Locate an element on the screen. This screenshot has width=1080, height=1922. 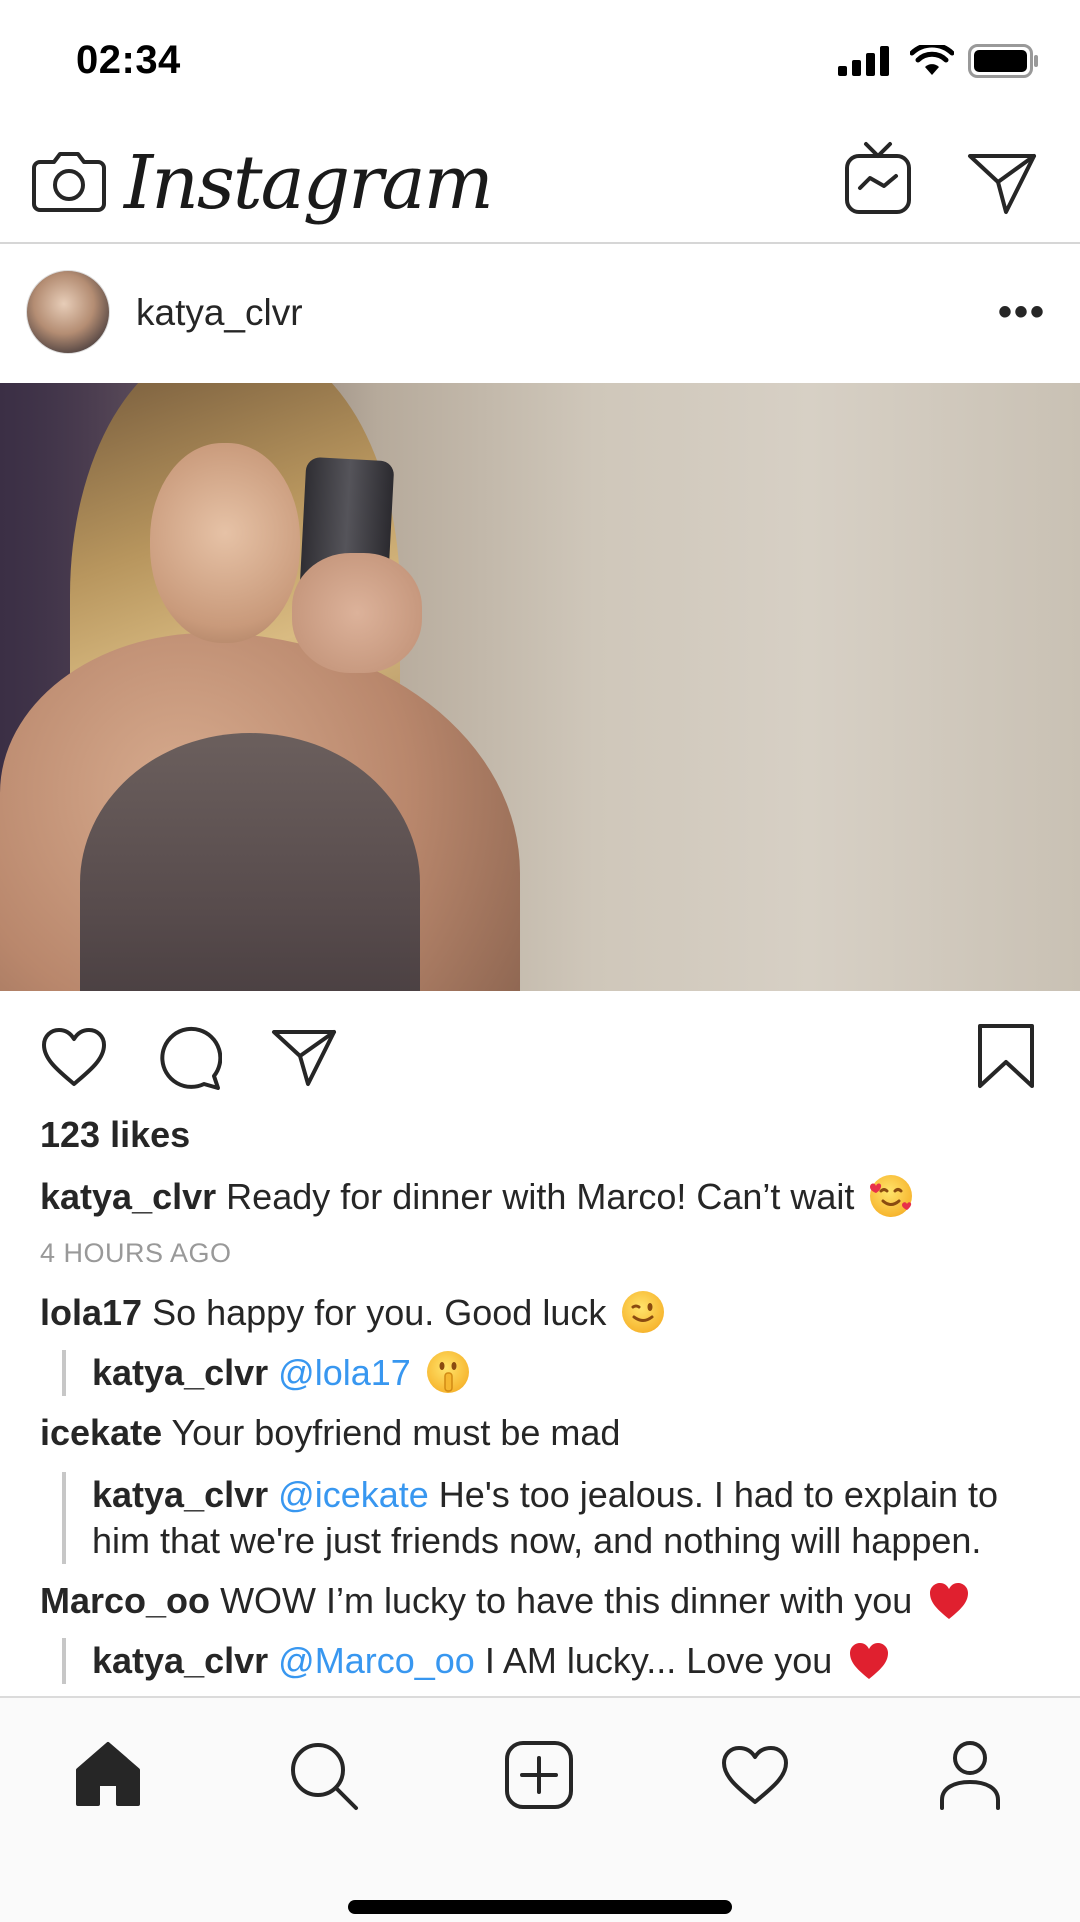
caption-text: Ready for dinner with Marco! Can’t wait is located at coordinates (540, 1196).